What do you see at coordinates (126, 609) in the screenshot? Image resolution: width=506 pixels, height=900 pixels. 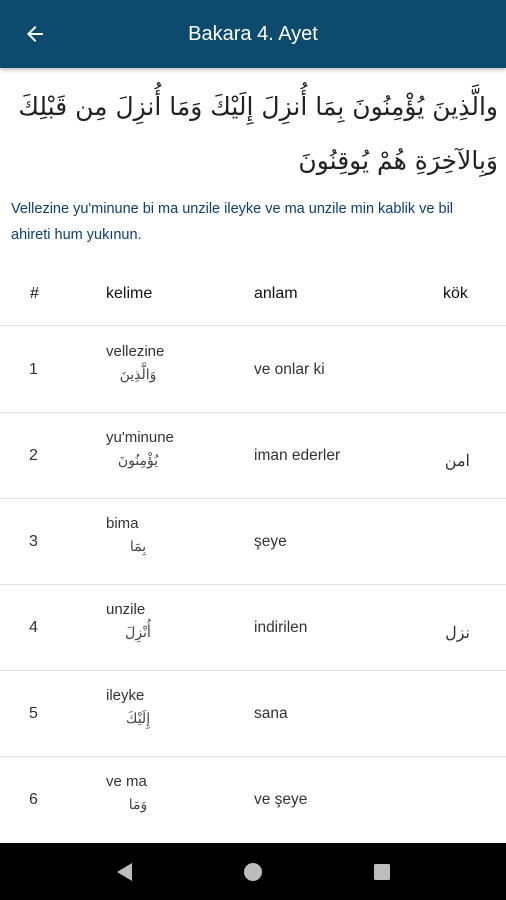 I see `word-latin: unzile` at bounding box center [126, 609].